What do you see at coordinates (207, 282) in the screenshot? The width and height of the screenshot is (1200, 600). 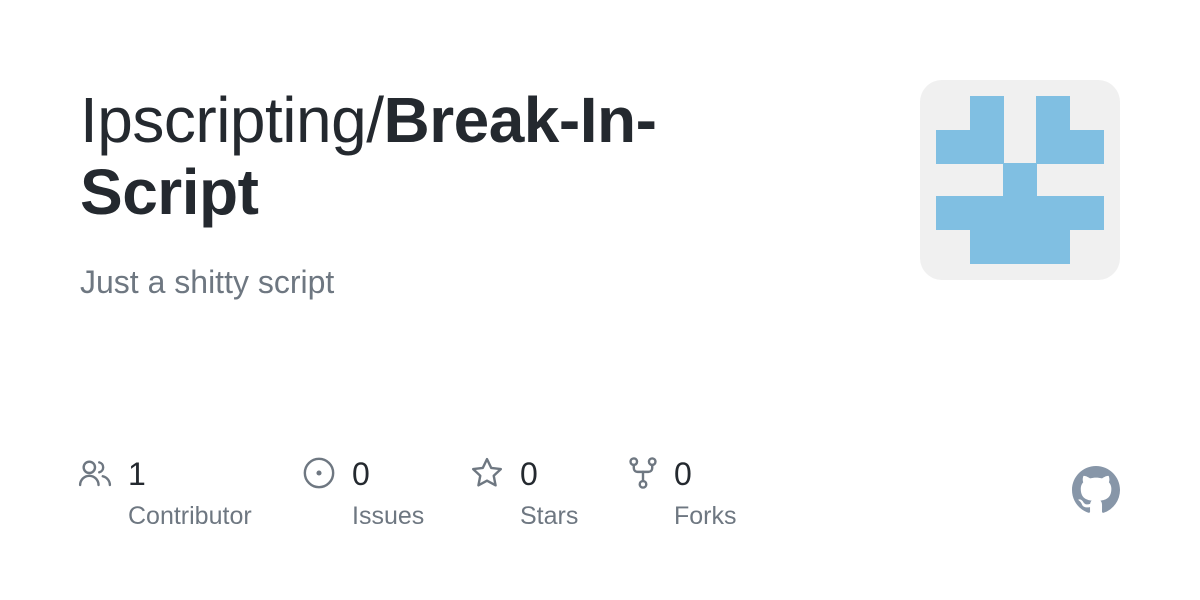 I see `repo-description: Just a shitty script` at bounding box center [207, 282].